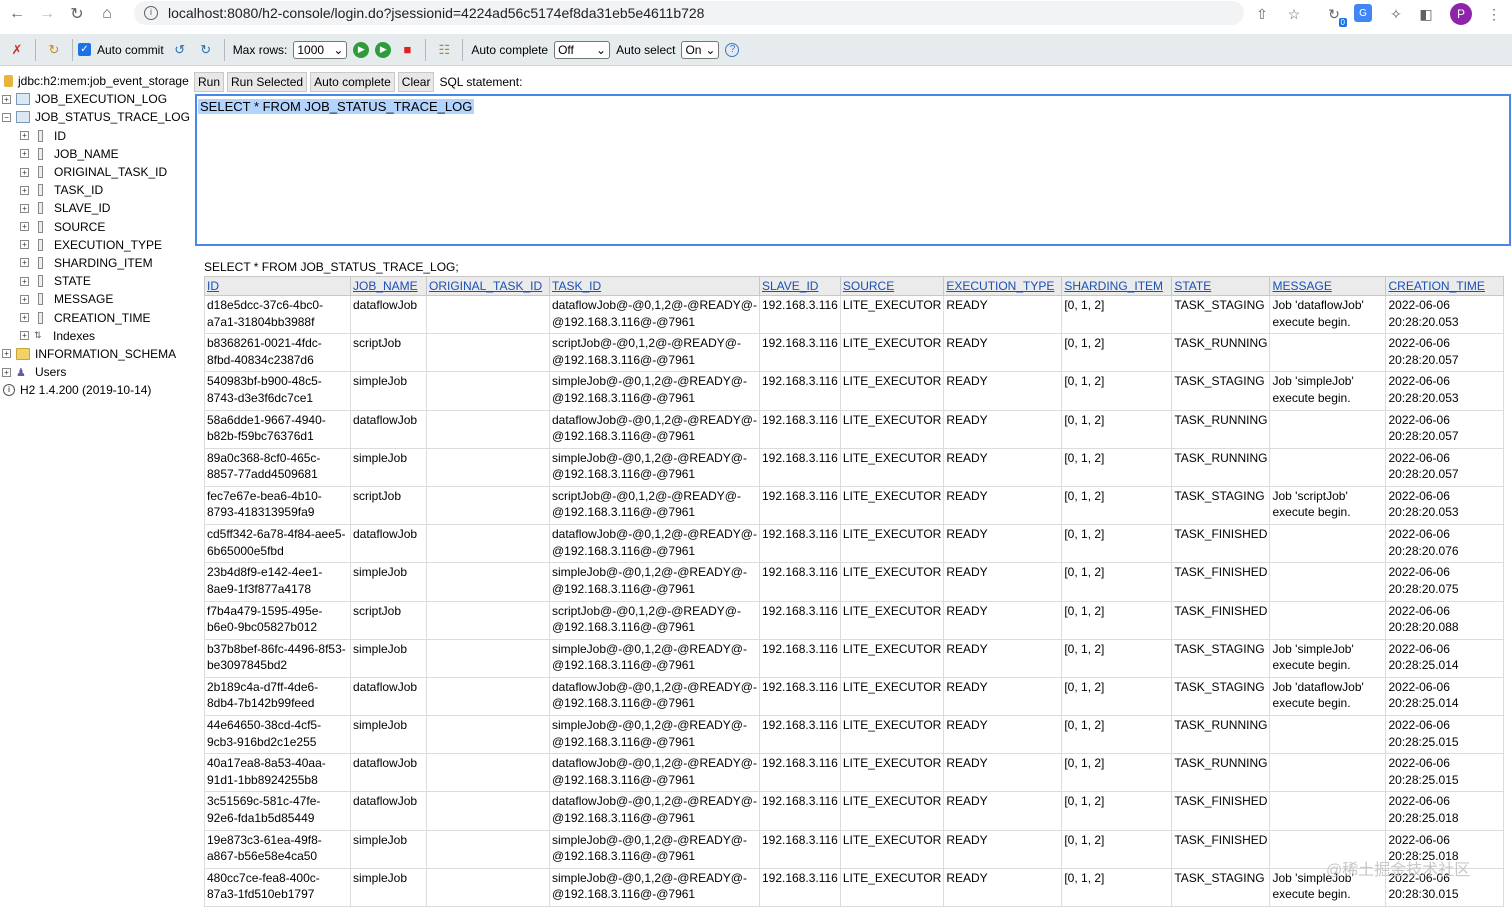 Image resolution: width=1512 pixels, height=907 pixels. What do you see at coordinates (1398, 870) in the screenshot?
I see `watermark: @稀土掘金技术社区` at bounding box center [1398, 870].